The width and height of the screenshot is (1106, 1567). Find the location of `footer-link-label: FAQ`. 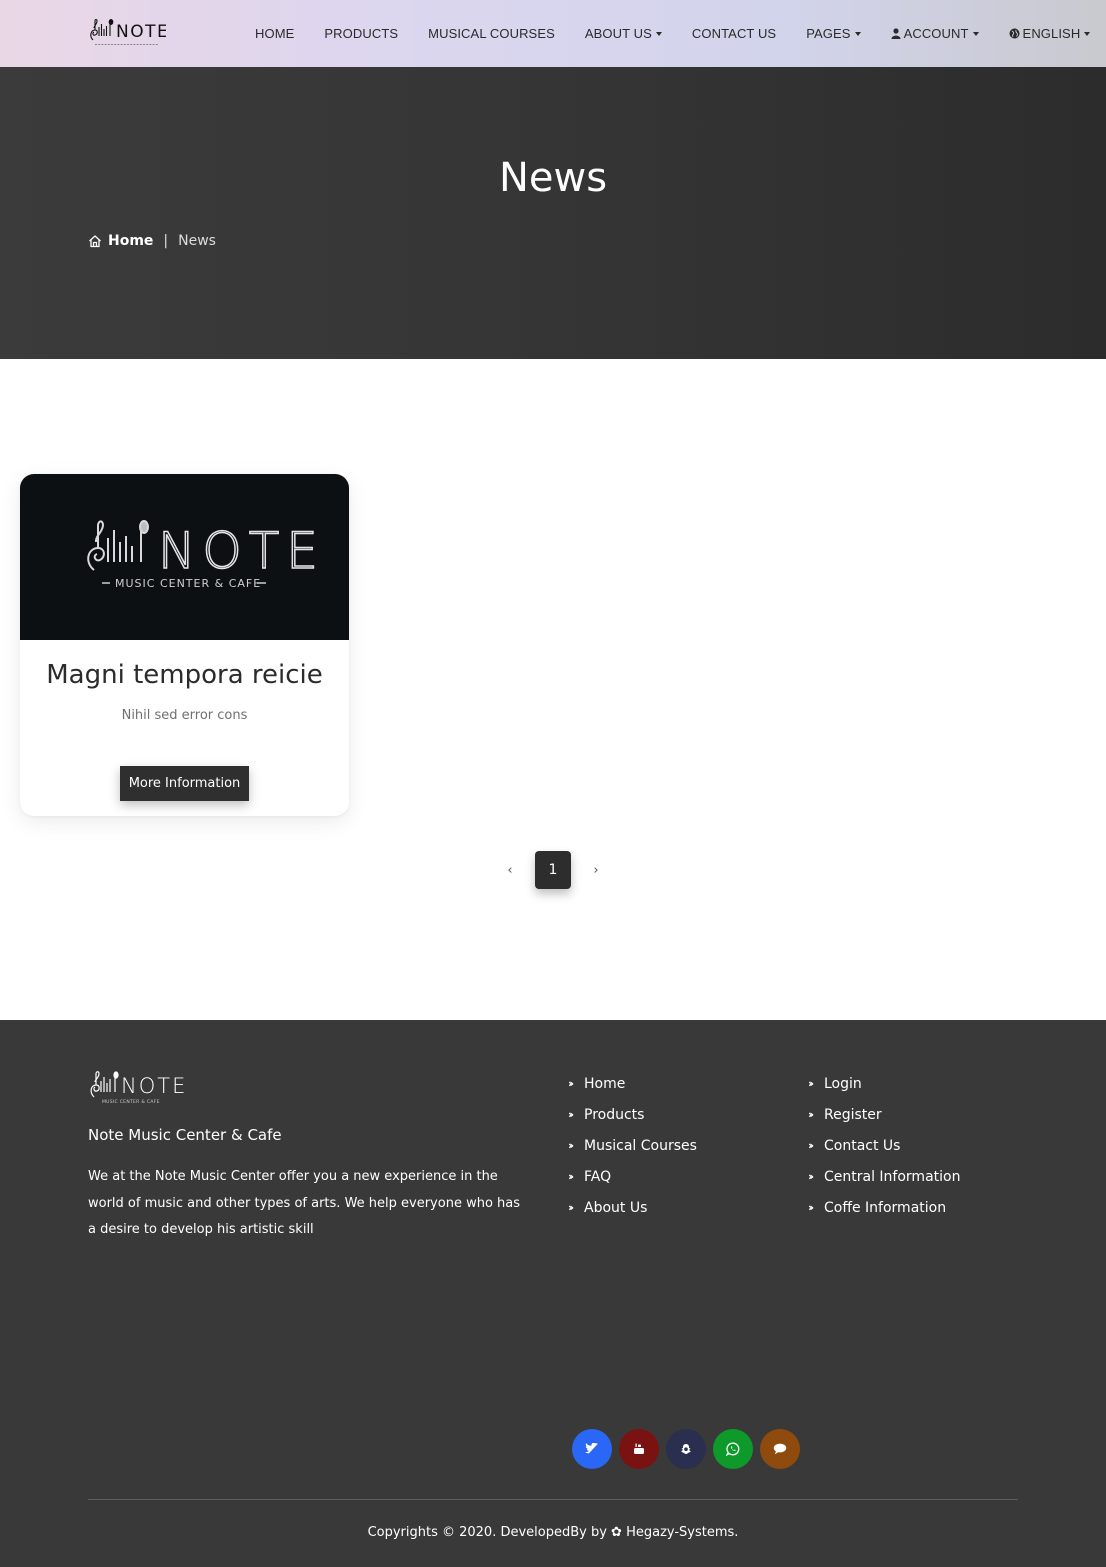

footer-link-label: FAQ is located at coordinates (598, 1176).